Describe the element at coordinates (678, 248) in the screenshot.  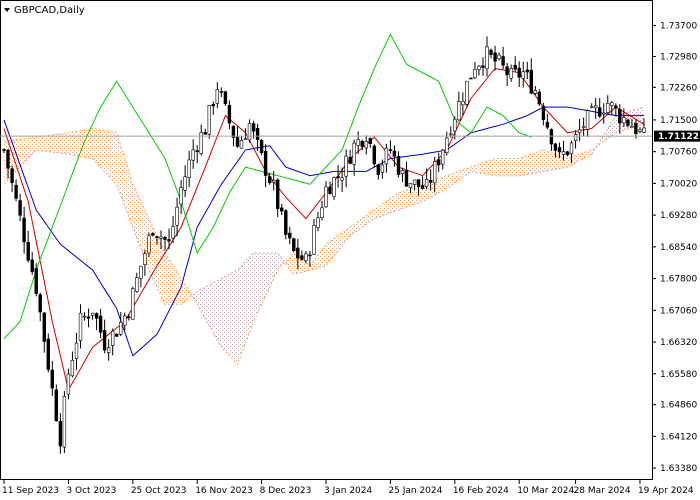
I see `y-tick-label: 1.68540` at that location.